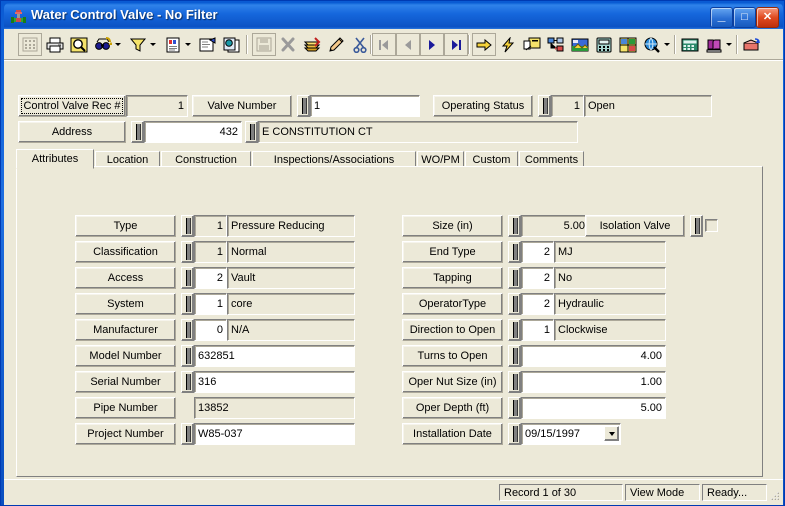  I want to click on type-button: Type, so click(125, 226).